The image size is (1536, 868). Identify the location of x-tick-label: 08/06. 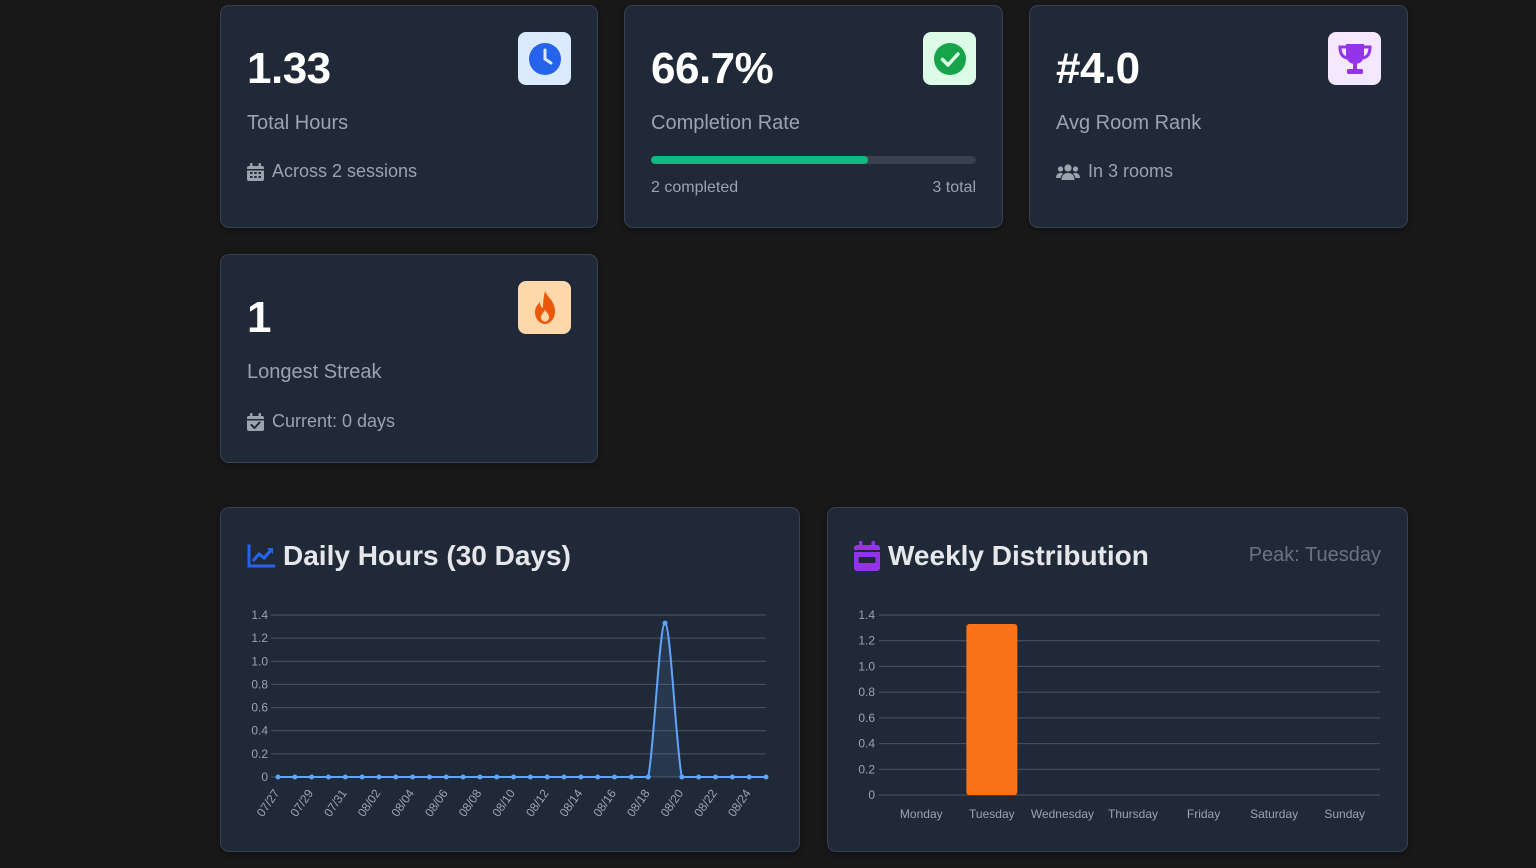
(436, 802).